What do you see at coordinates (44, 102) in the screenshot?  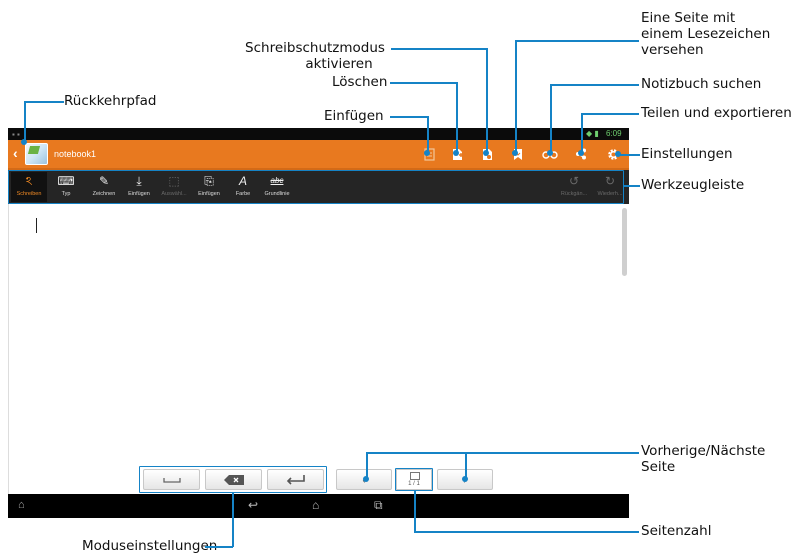 I see `leader-rueckkehrpfad` at bounding box center [44, 102].